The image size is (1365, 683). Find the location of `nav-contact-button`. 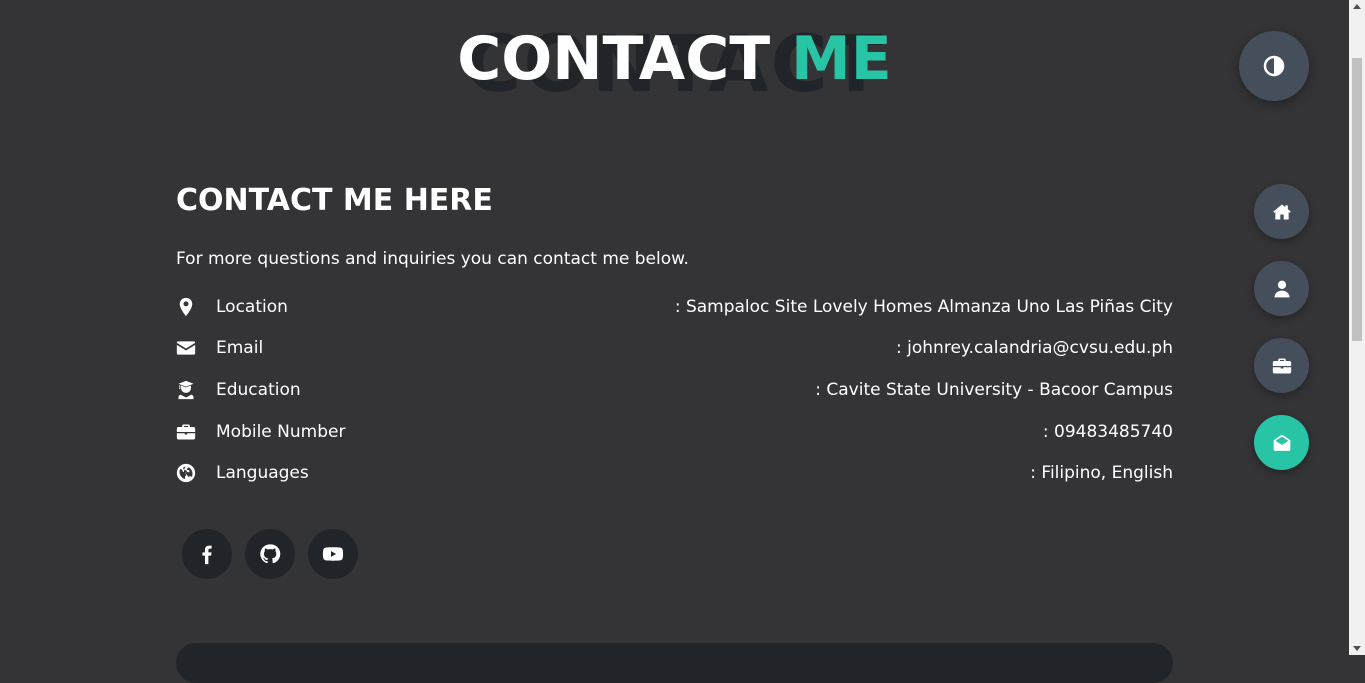

nav-contact-button is located at coordinates (1281, 442).